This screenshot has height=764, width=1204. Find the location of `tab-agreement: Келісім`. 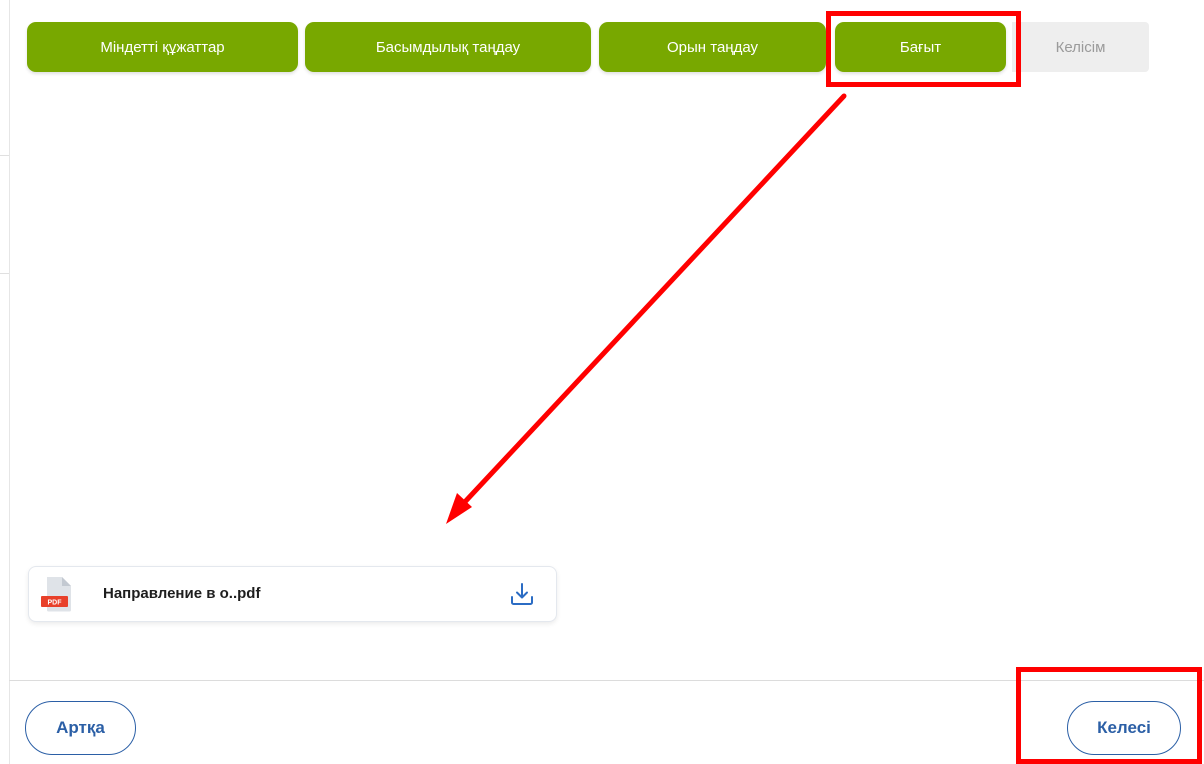

tab-agreement: Келісім is located at coordinates (1080, 47).